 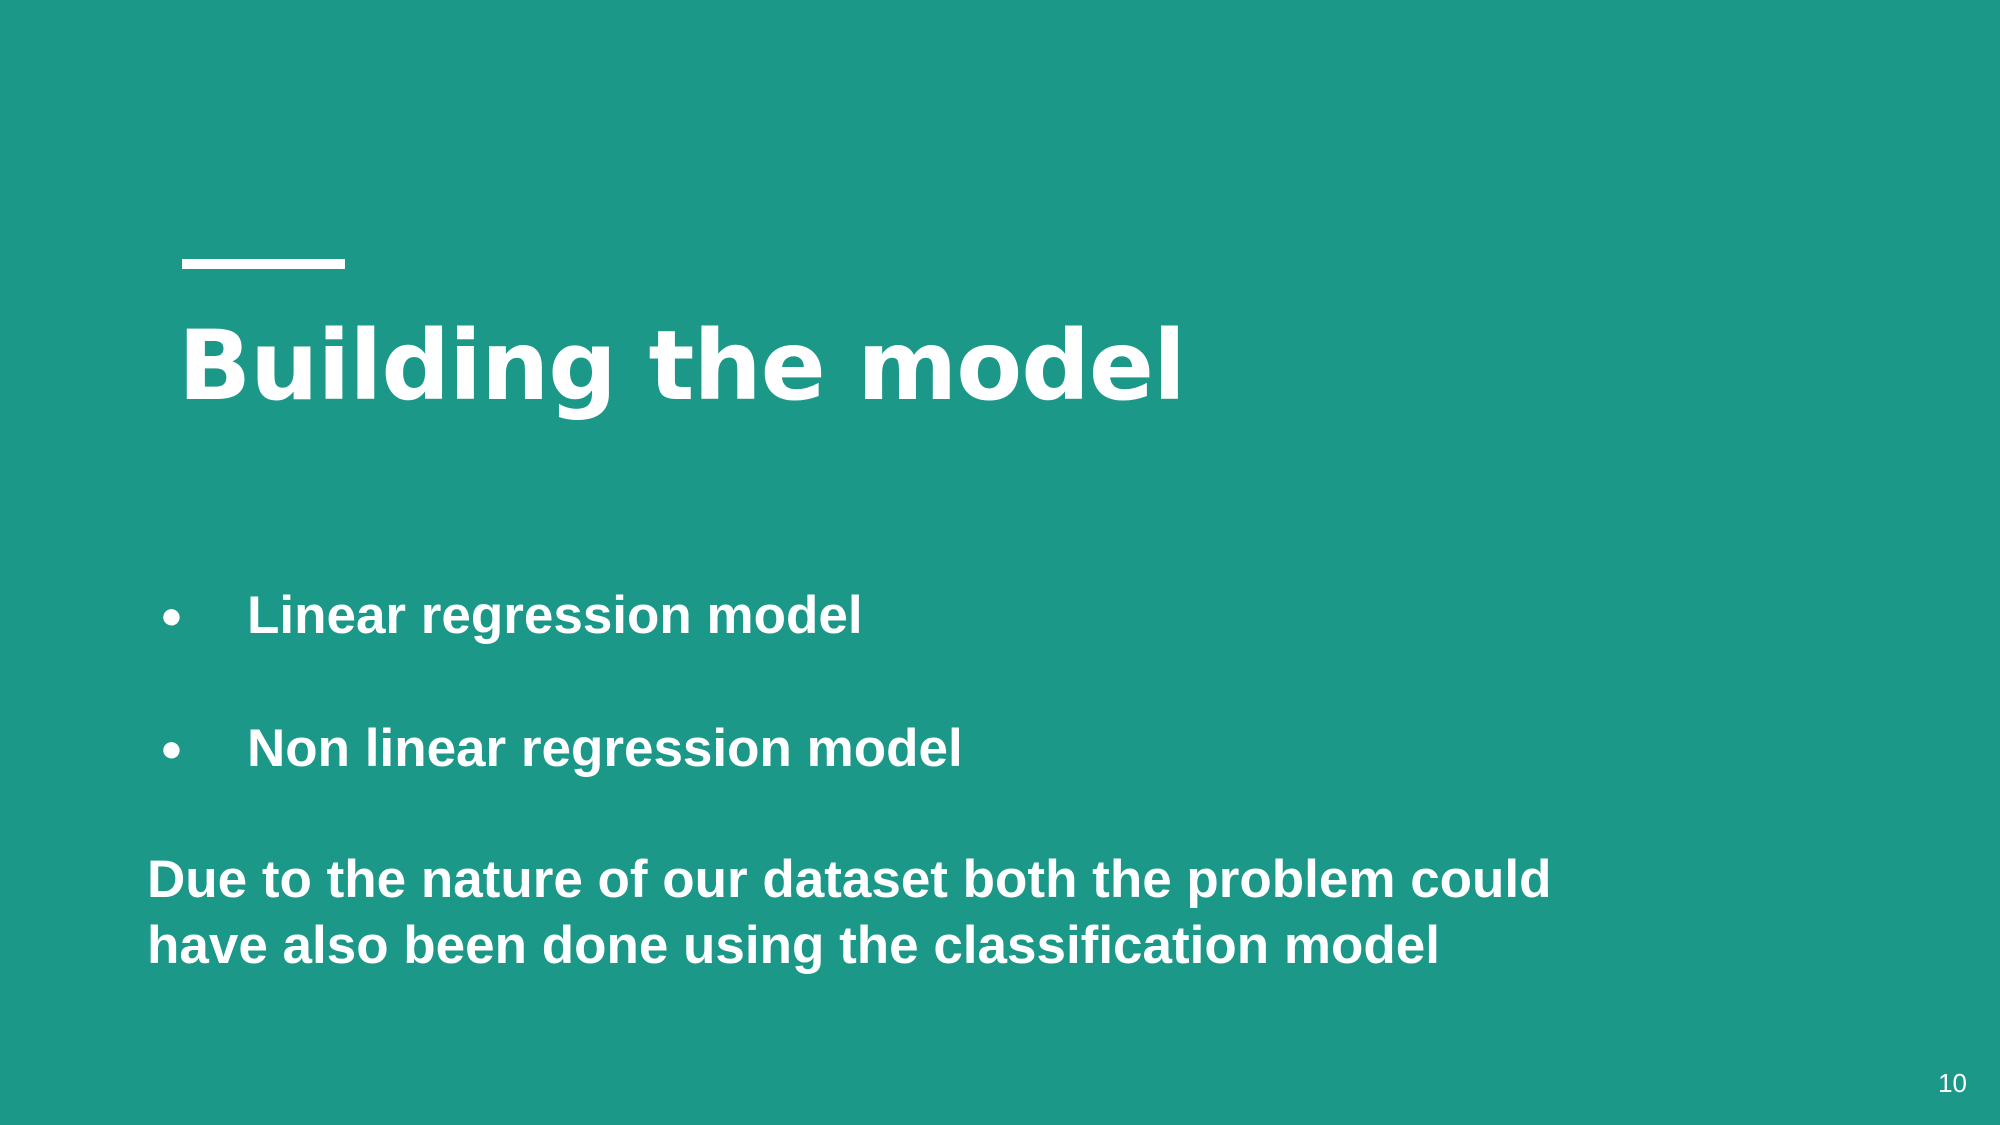 I want to click on bullet-text: Linear regression model, so click(x=555, y=615).